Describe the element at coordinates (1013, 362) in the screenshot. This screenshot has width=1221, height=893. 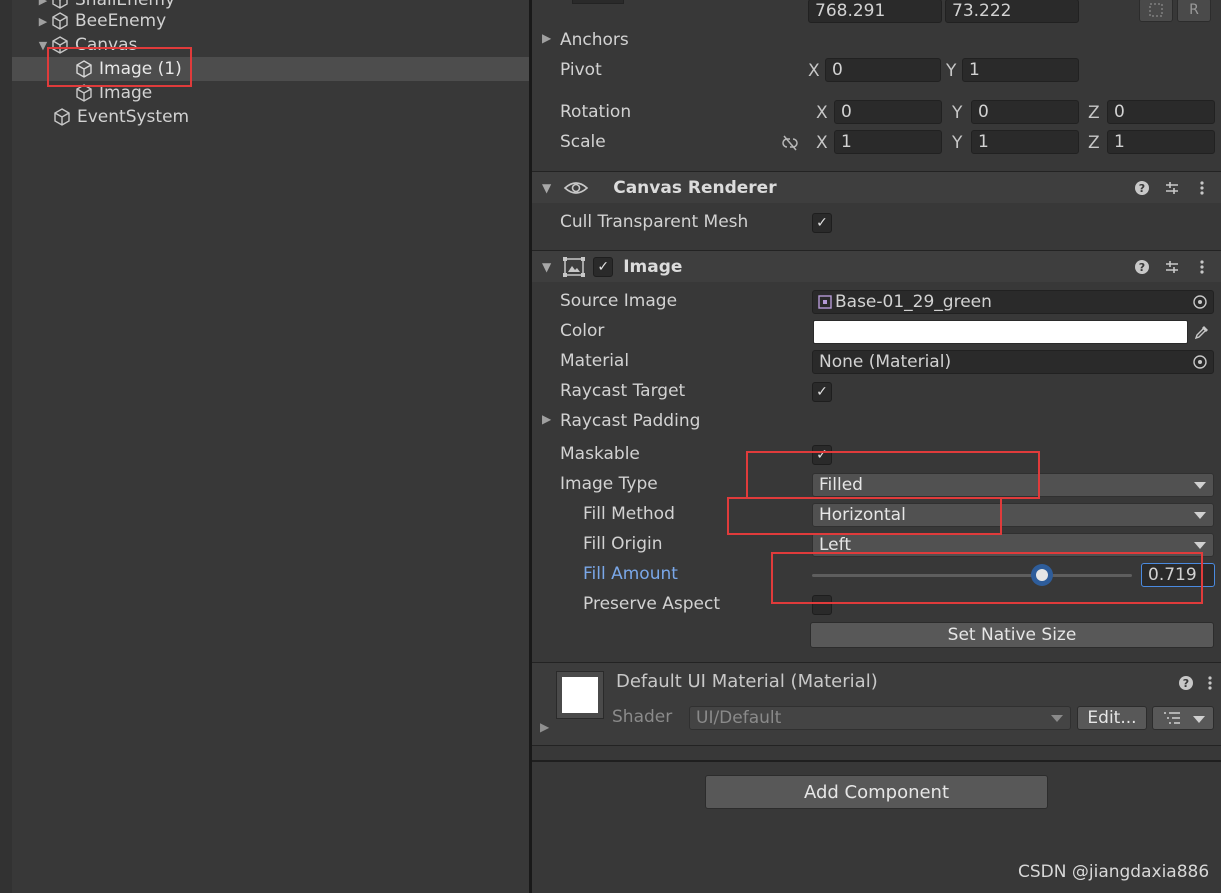
I see `material-field: None (Material)` at that location.